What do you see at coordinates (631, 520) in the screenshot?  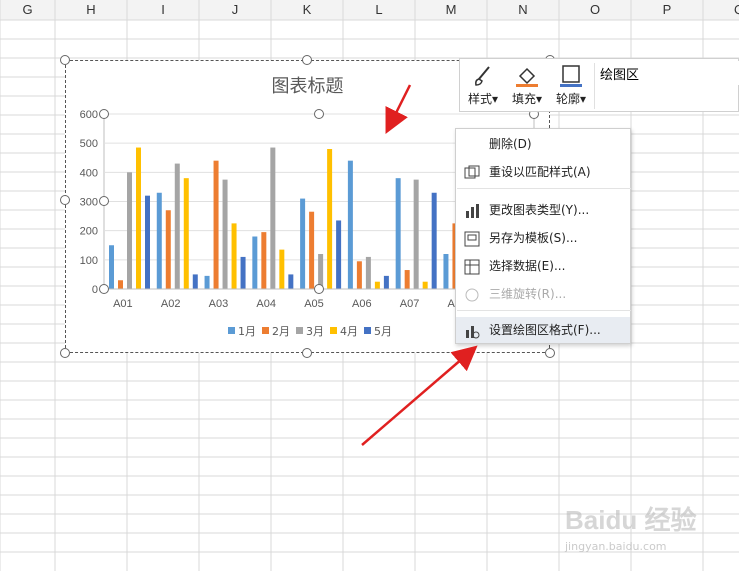 I see `watermark-logo: Baidu 经验` at bounding box center [631, 520].